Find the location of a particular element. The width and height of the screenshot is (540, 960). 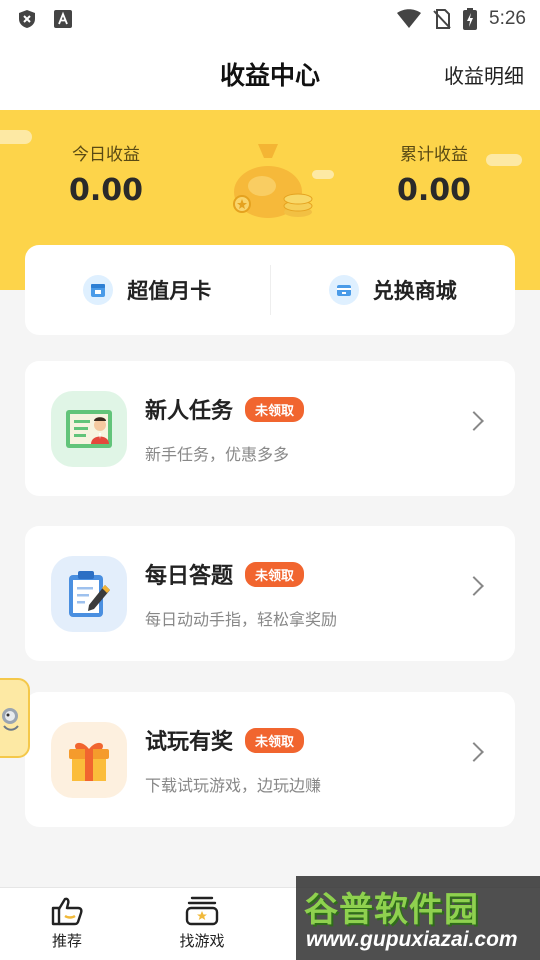

monthly-card-label: 超值月卡 is located at coordinates (169, 291).